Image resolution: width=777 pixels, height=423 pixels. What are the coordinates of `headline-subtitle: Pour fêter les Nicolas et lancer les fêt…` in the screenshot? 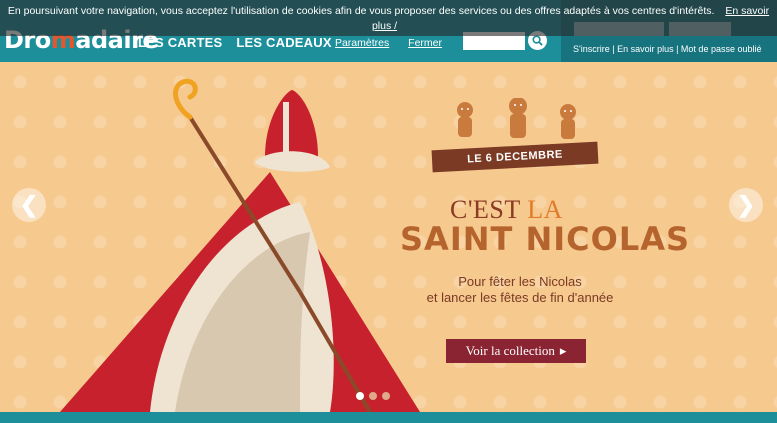 It's located at (520, 290).